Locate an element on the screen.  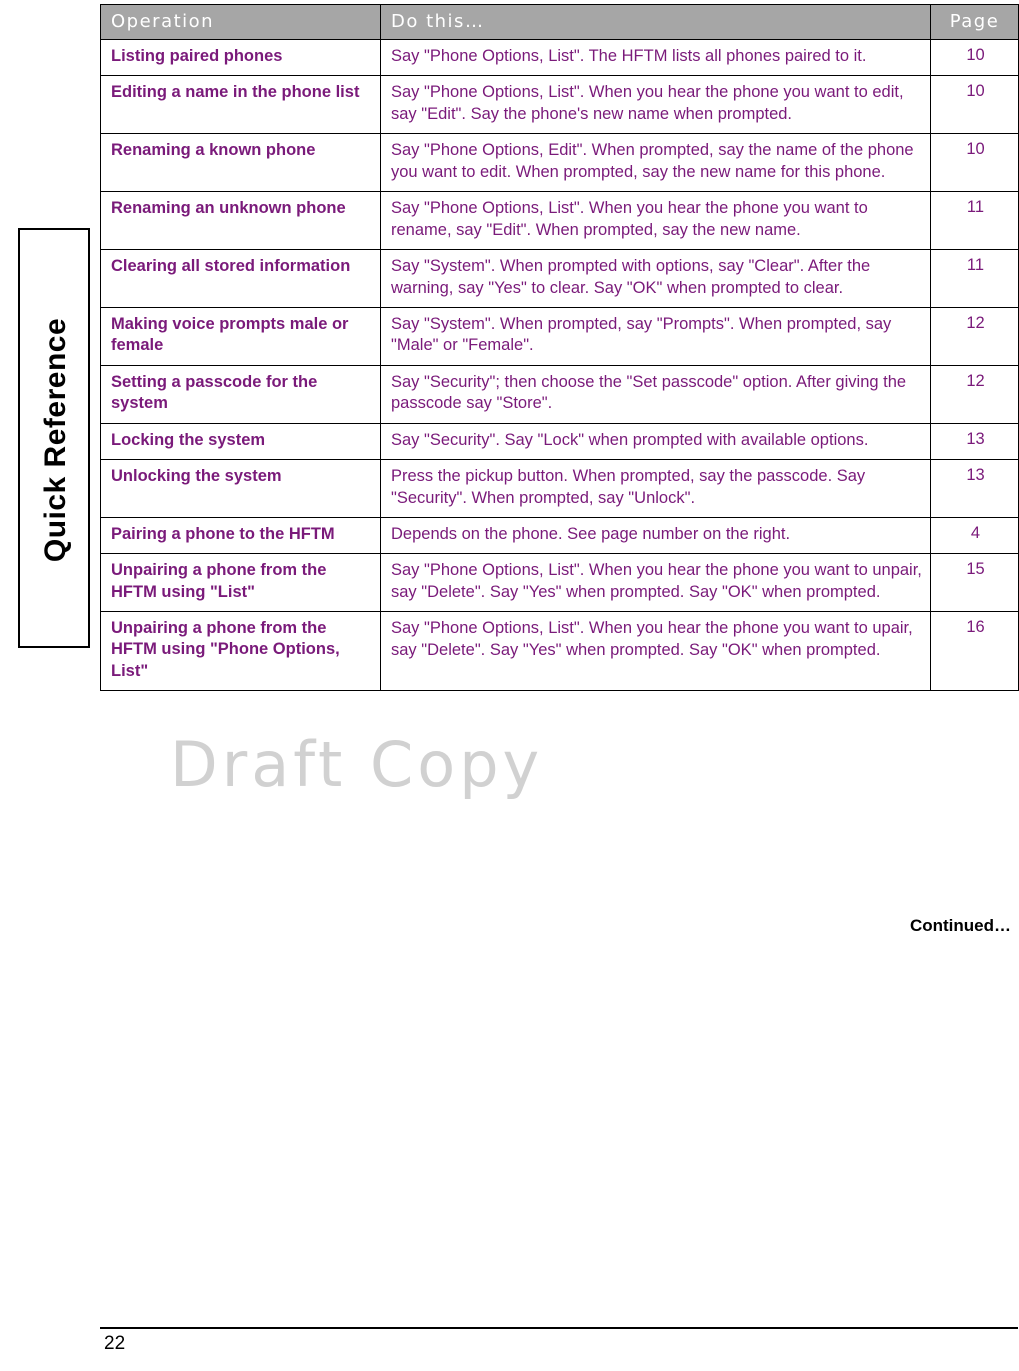
section-tab: Quick Reference is located at coordinates (54, 438).